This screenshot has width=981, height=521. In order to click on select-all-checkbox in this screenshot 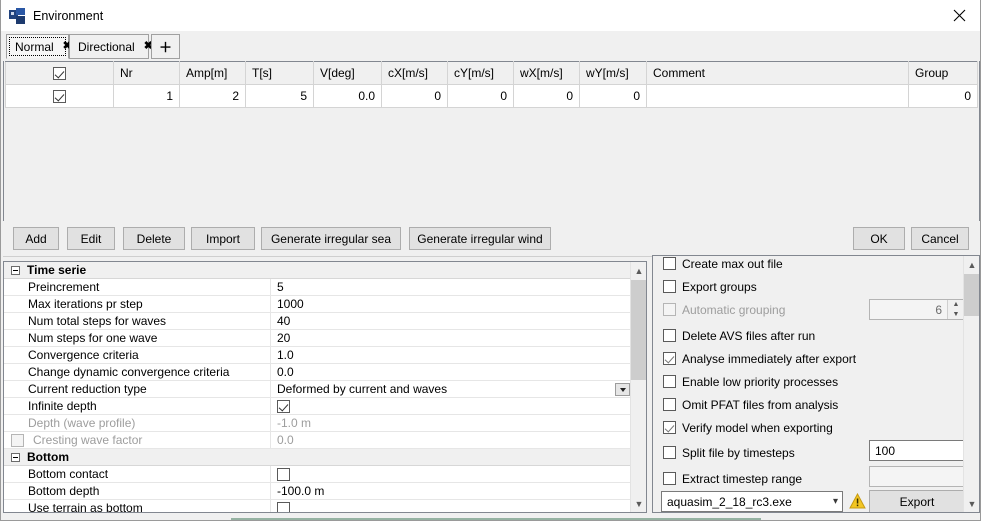, I will do `click(59, 74)`.